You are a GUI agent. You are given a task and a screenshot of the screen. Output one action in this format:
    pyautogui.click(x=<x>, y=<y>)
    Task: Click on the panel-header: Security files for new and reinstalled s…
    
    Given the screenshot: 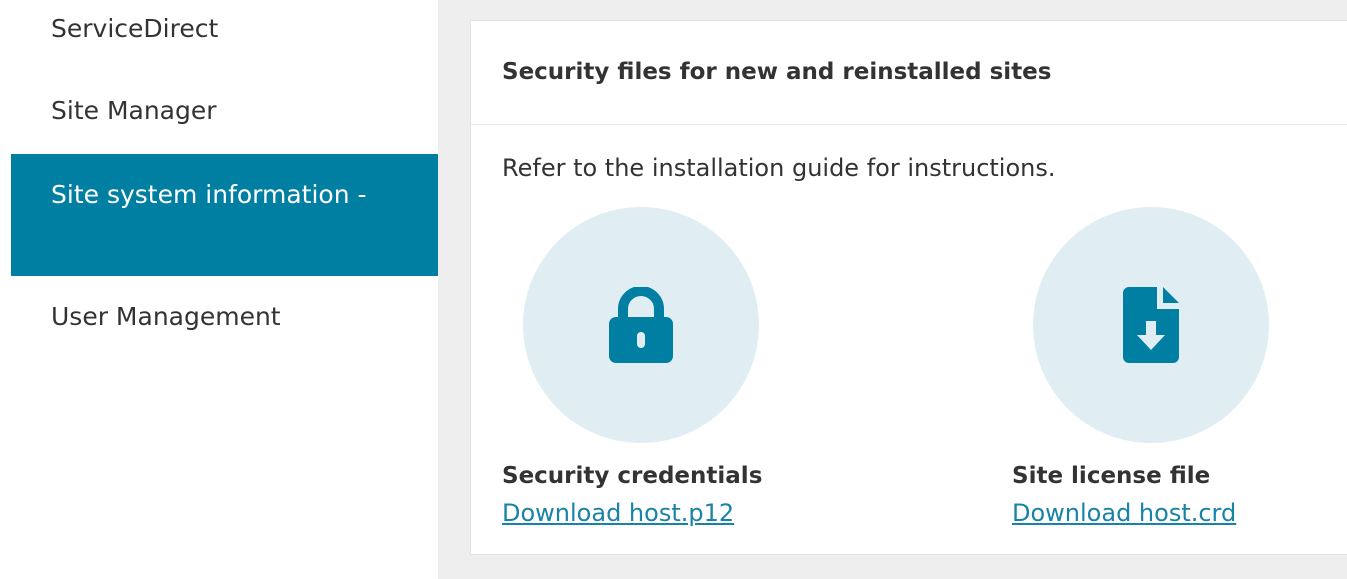 What is the action you would take?
    pyautogui.click(x=909, y=73)
    